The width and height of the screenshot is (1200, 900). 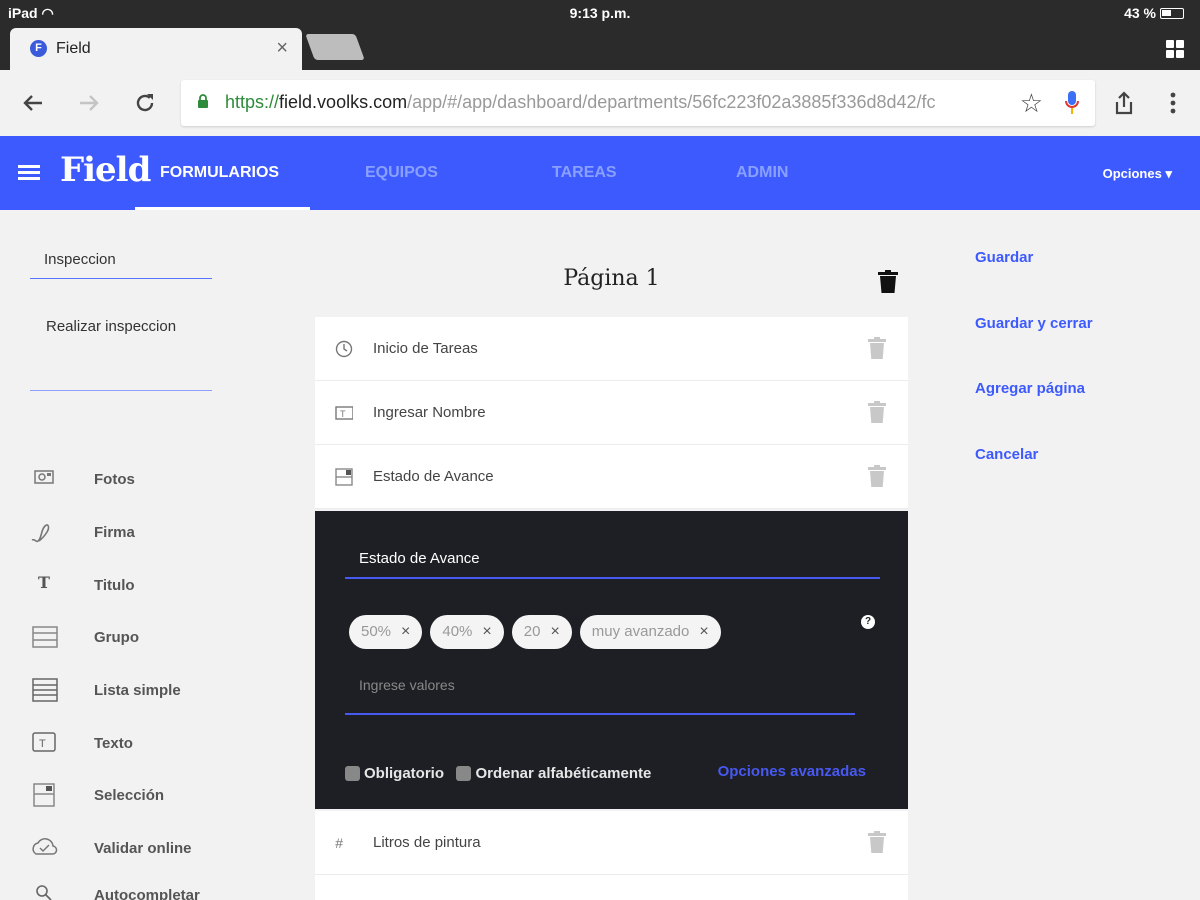 I want to click on validate-icon, so click(x=45, y=846).